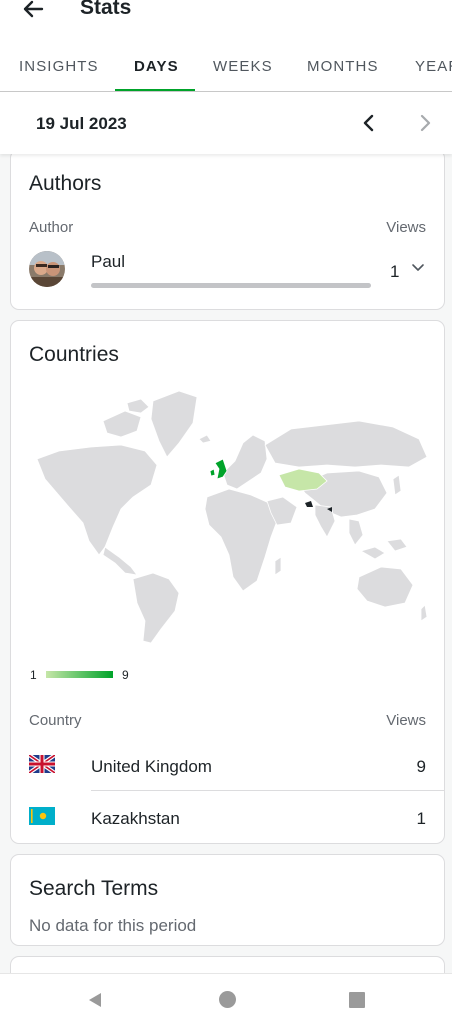 The image size is (452, 1023). What do you see at coordinates (418, 267) in the screenshot?
I see `chevron-down-icon` at bounding box center [418, 267].